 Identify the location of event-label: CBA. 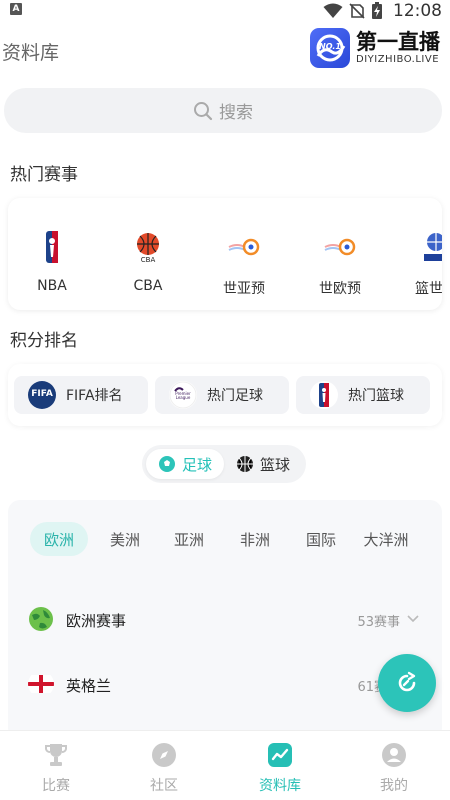
(148, 286).